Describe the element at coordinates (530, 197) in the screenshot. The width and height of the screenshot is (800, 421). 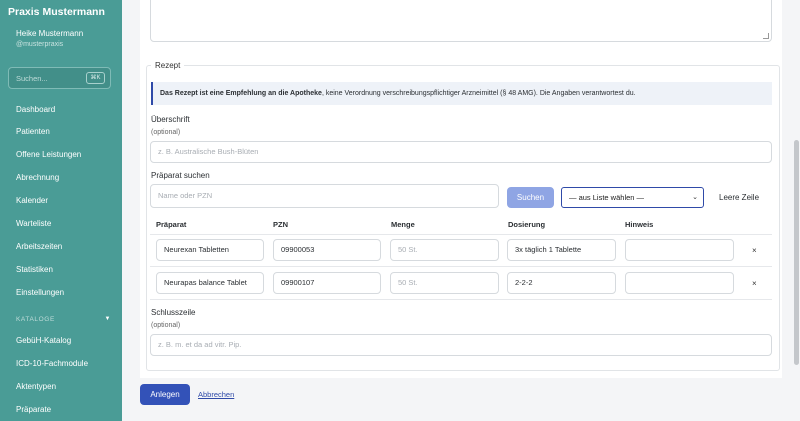
I see `search-button: Suchen` at that location.